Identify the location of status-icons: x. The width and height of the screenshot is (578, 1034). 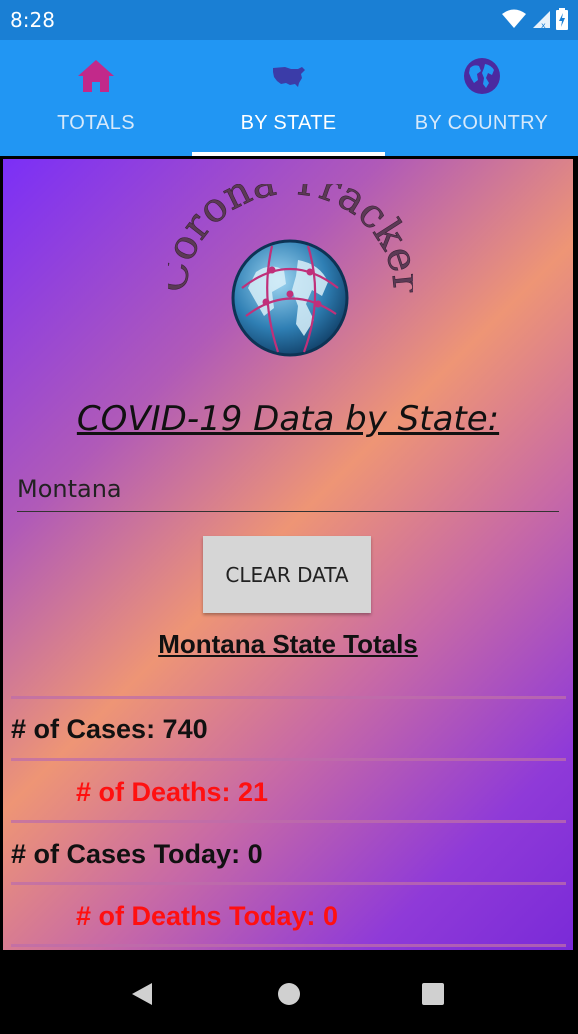
(535, 19).